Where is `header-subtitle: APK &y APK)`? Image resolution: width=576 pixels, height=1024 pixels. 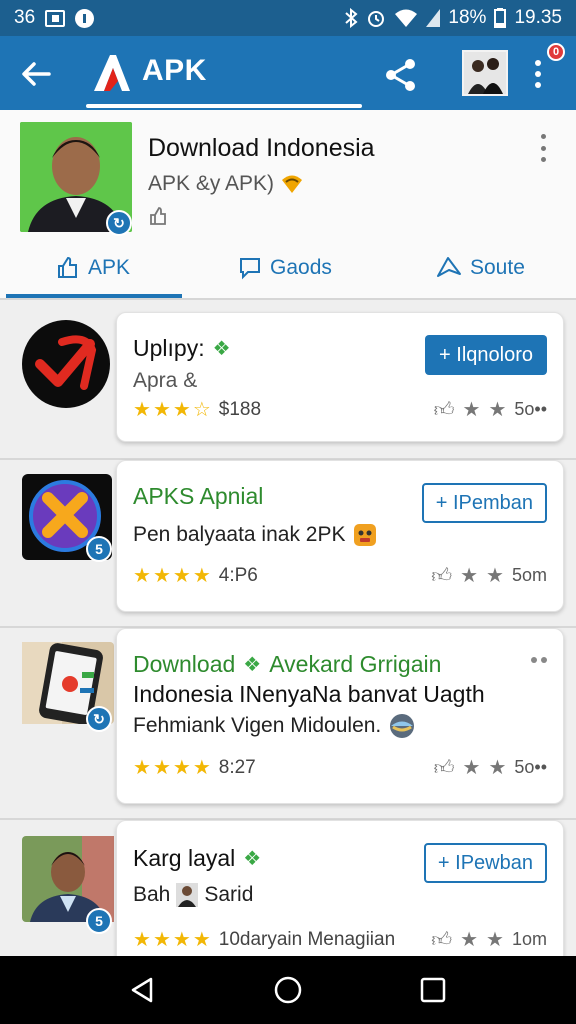
header-subtitle: APK &y APK) is located at coordinates (211, 183).